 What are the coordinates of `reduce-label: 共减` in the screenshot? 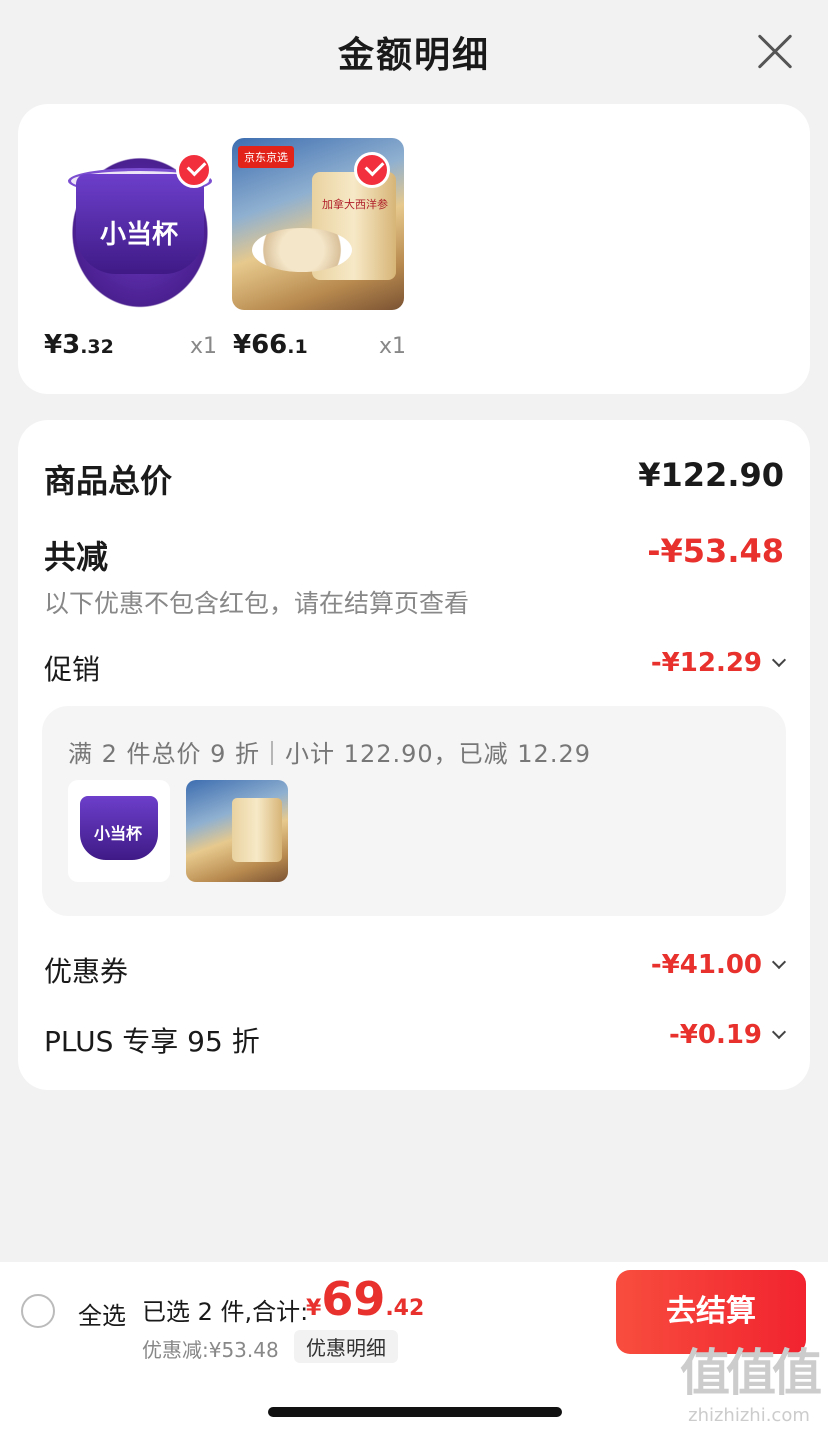 It's located at (76, 557).